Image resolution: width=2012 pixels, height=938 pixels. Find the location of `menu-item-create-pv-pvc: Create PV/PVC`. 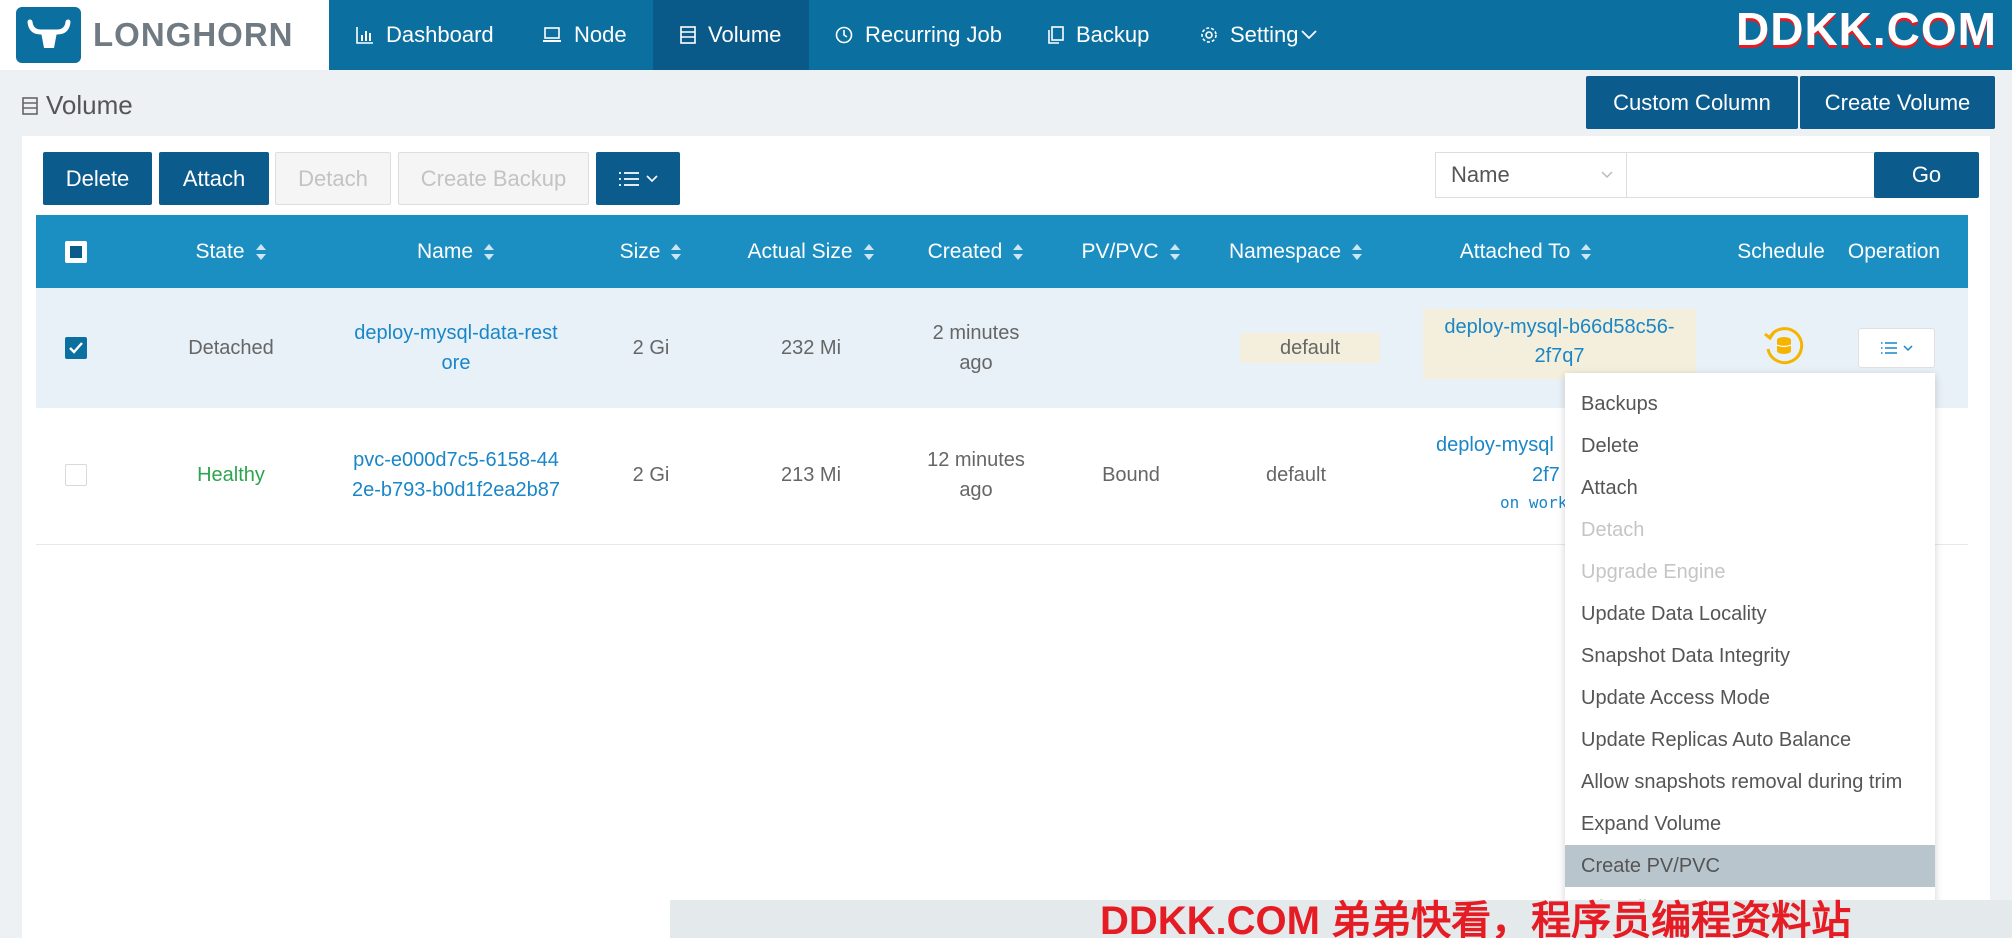

menu-item-create-pv-pvc: Create PV/PVC is located at coordinates (1750, 866).